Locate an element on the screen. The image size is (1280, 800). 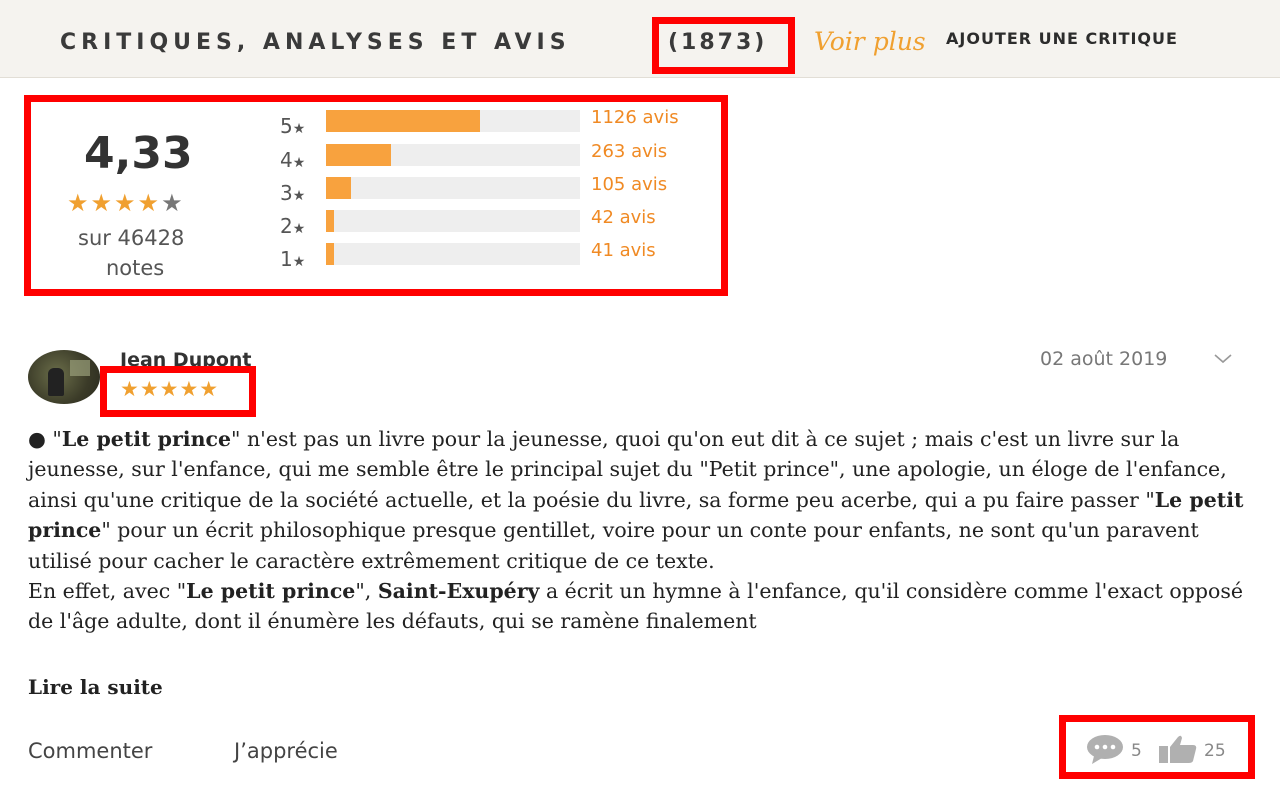
chevron-down-icon is located at coordinates (1223, 359).